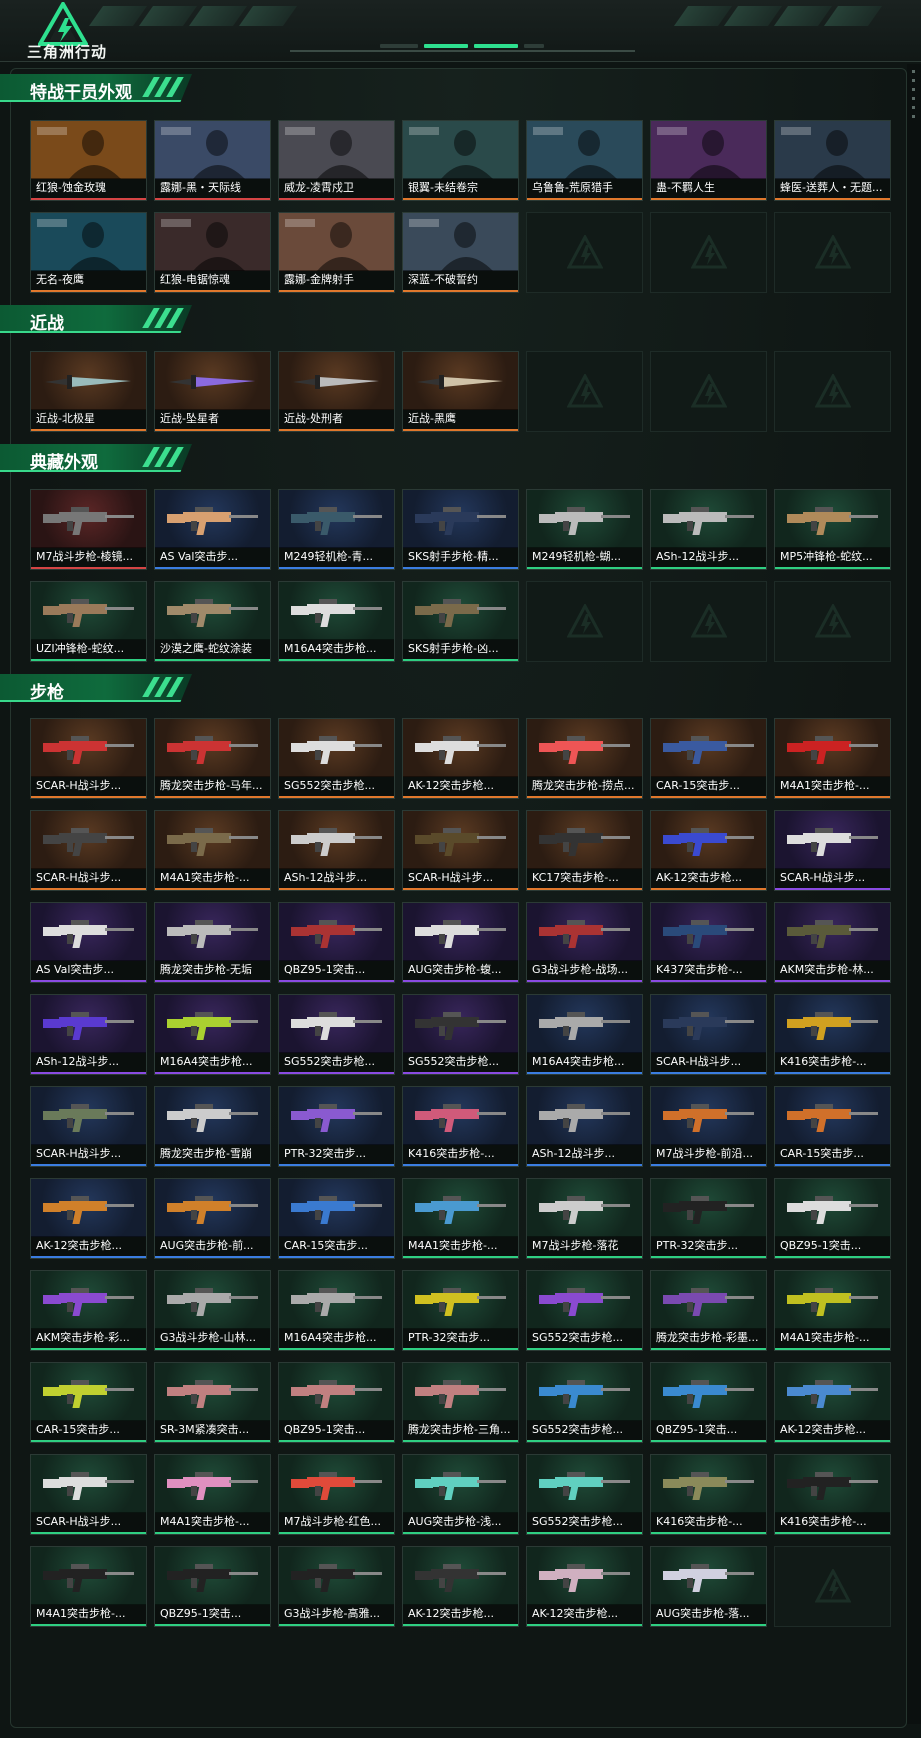  Describe the element at coordinates (914, 894) in the screenshot. I see `scrollbar-track` at that location.